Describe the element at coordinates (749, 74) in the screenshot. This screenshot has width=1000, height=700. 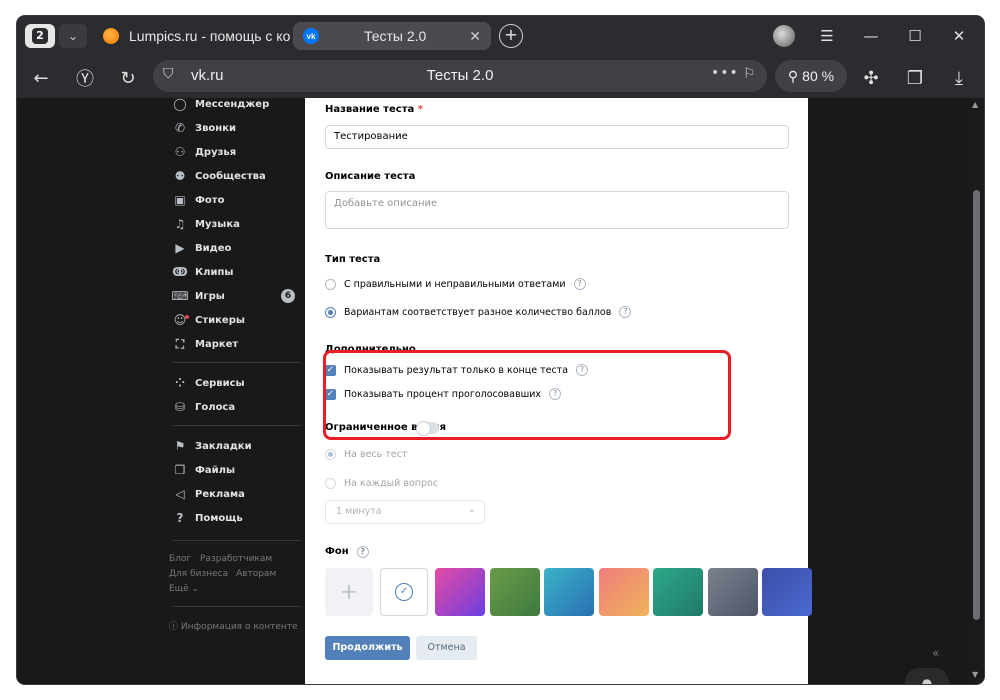
I see `bookmark-icon: ⚐` at that location.